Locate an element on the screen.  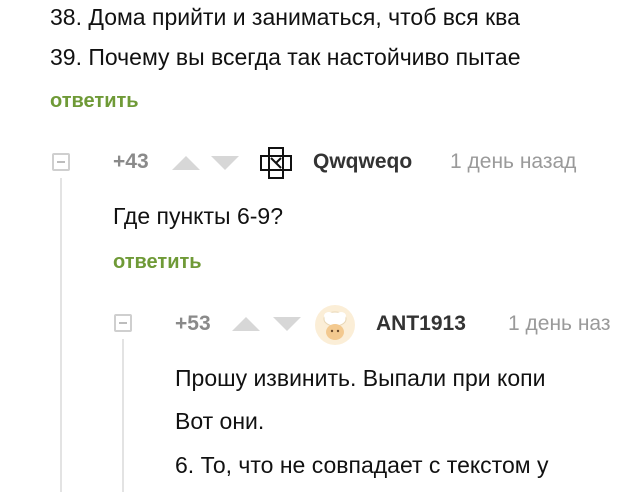
comment-time: 1 день назад is located at coordinates (513, 162).